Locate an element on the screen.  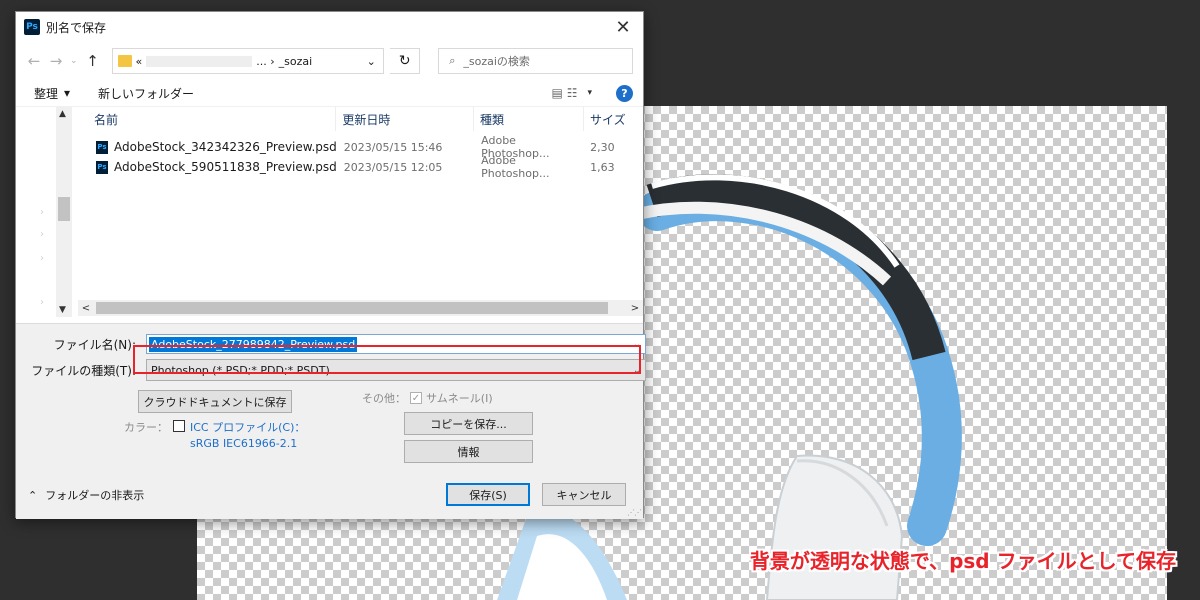
save-button: 保存(S) is located at coordinates (488, 494).